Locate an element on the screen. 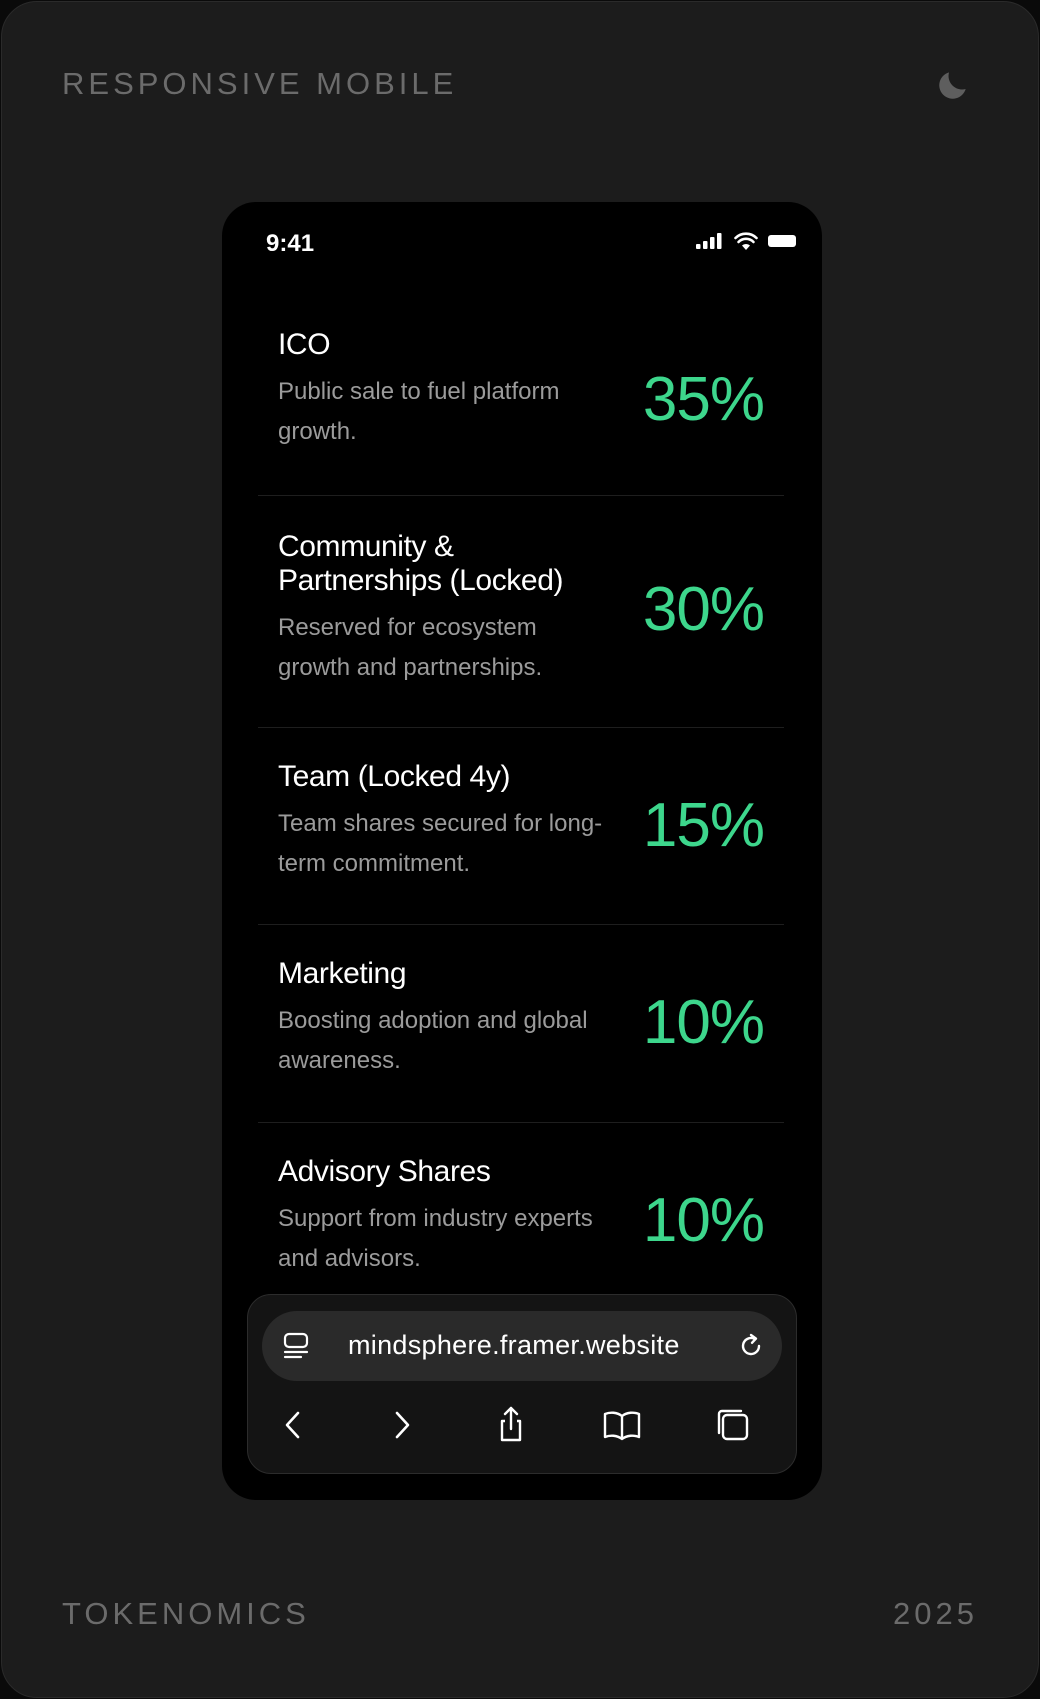 Image resolution: width=1040 pixels, height=1699 pixels. cellular-signal-icon is located at coordinates (709, 241).